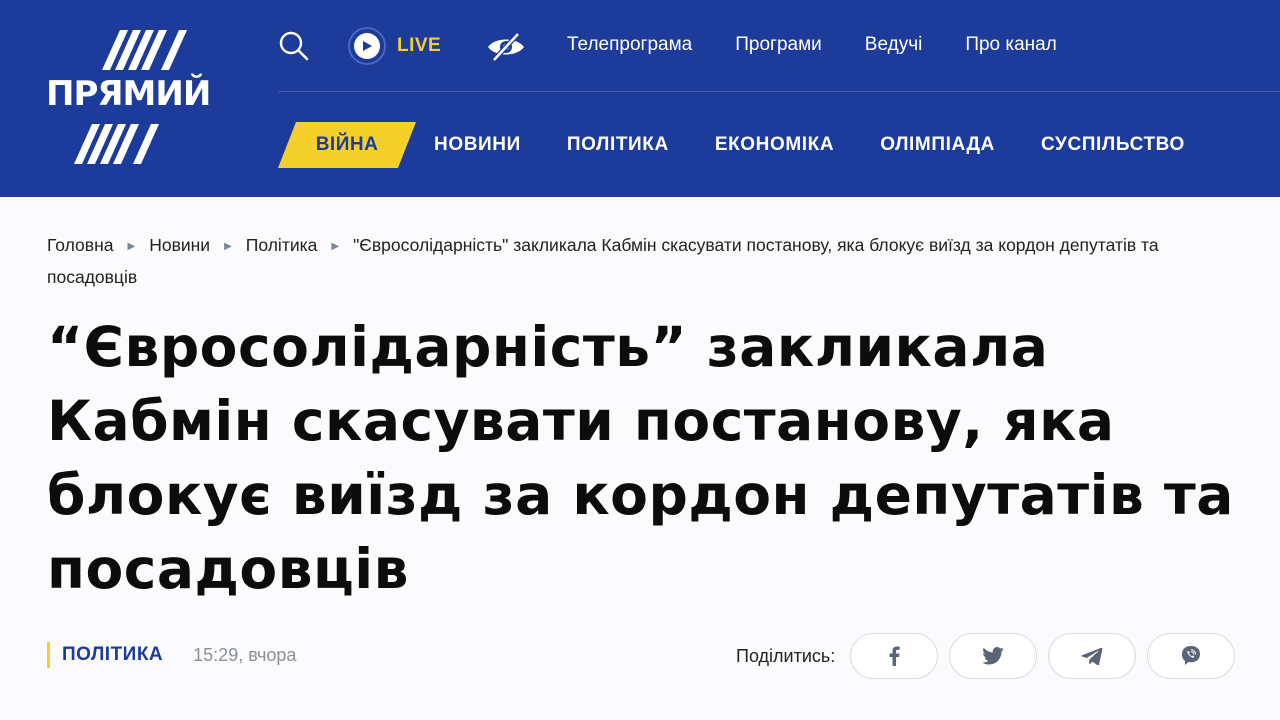  I want to click on search-icon, so click(294, 46).